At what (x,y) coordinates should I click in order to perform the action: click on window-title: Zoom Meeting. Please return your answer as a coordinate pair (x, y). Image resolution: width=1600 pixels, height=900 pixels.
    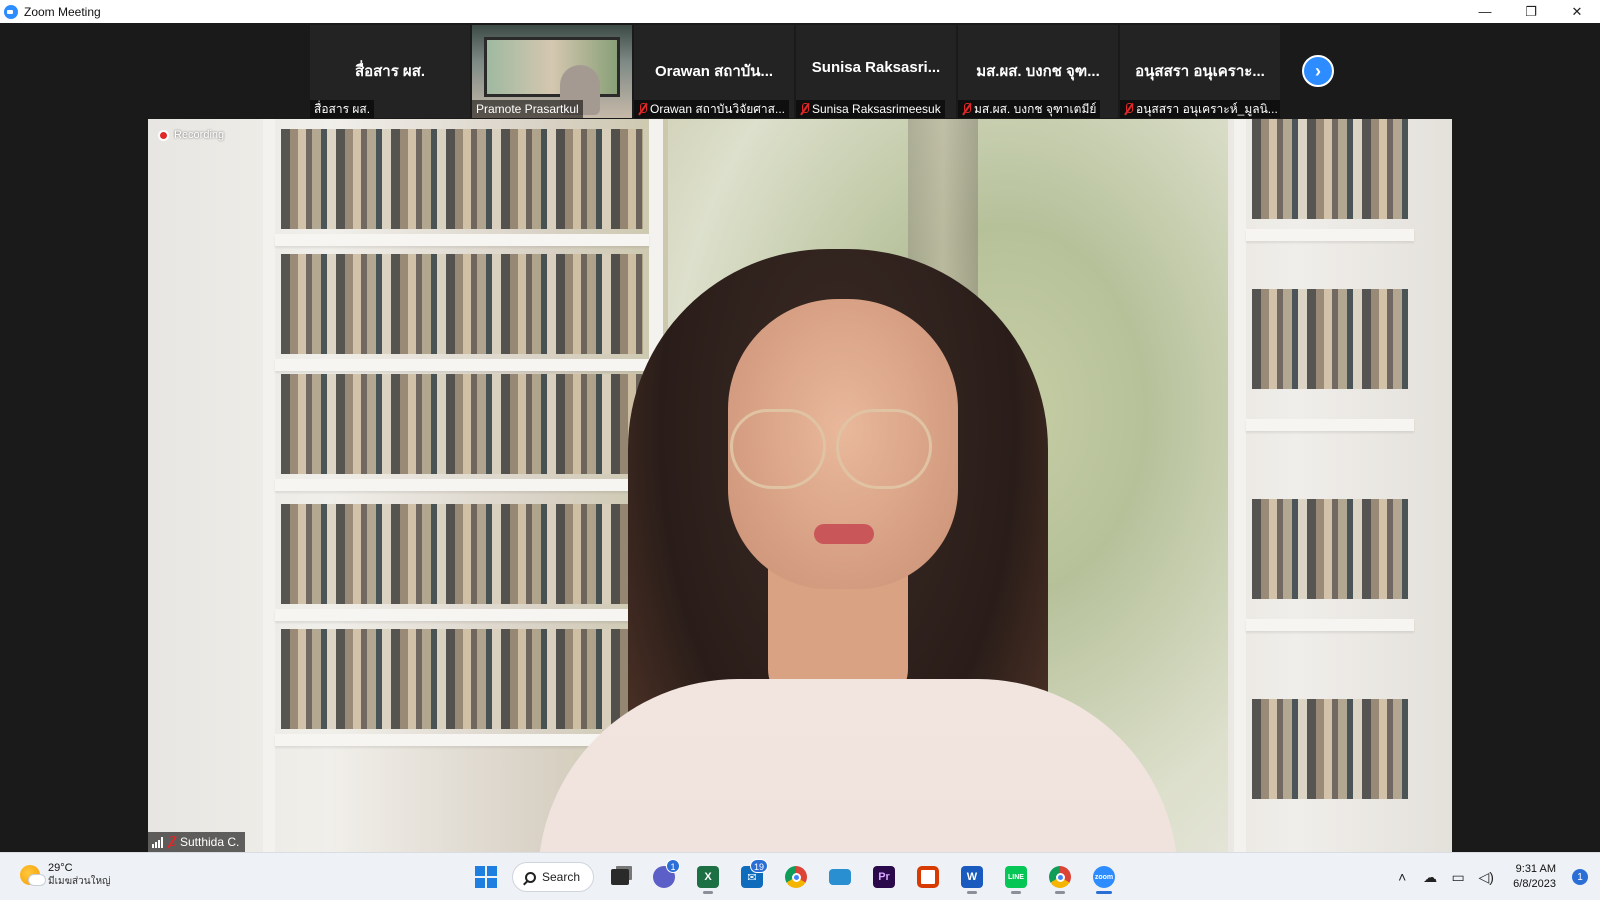
    Looking at the image, I should click on (62, 11).